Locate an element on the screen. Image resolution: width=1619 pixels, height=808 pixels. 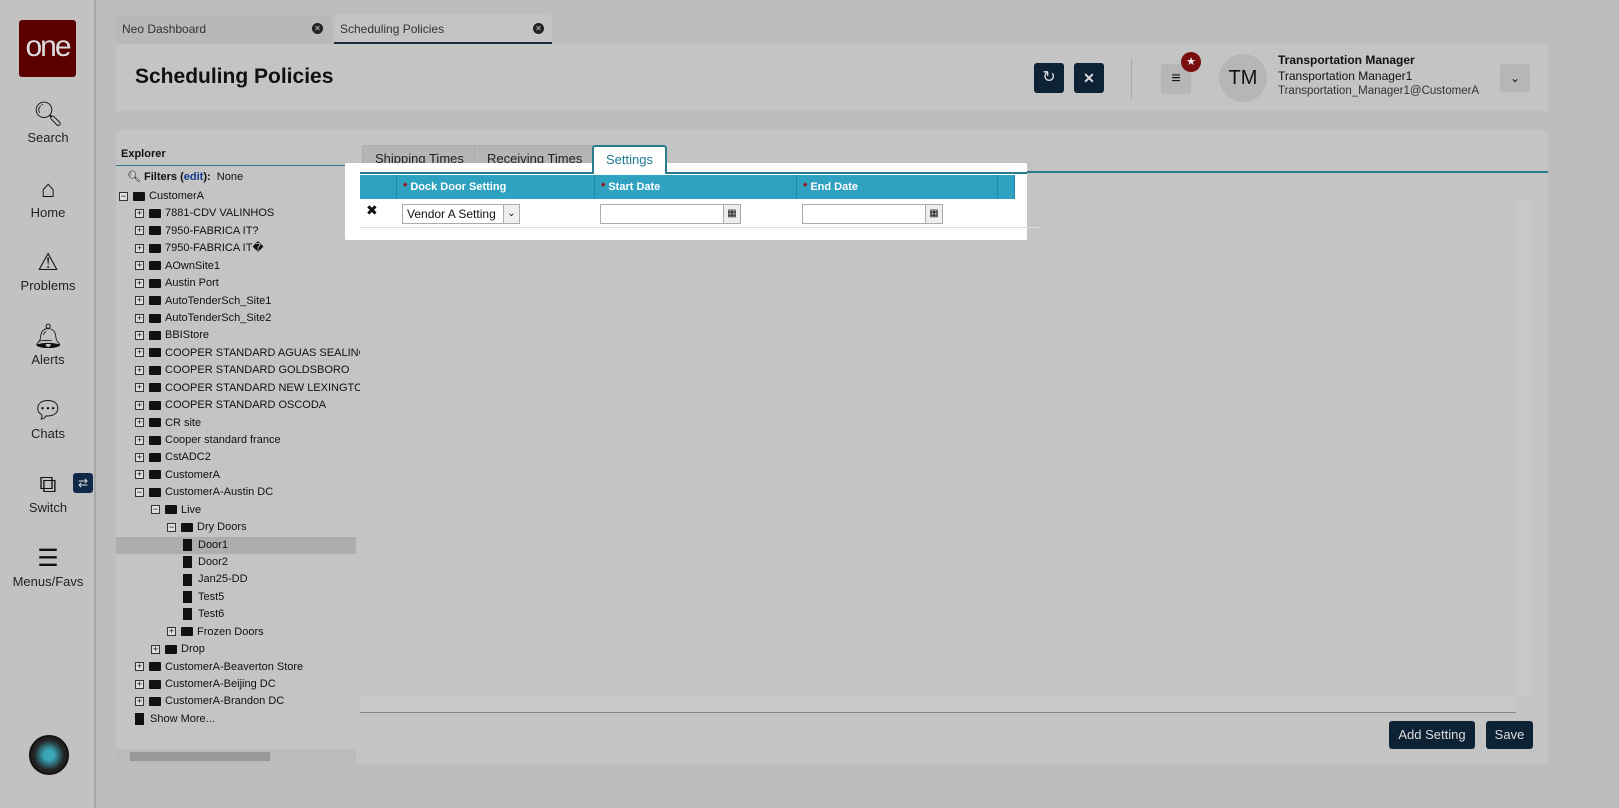
dock-door-setting-select: Vendor A Setting ⌄ is located at coordinates (461, 214).